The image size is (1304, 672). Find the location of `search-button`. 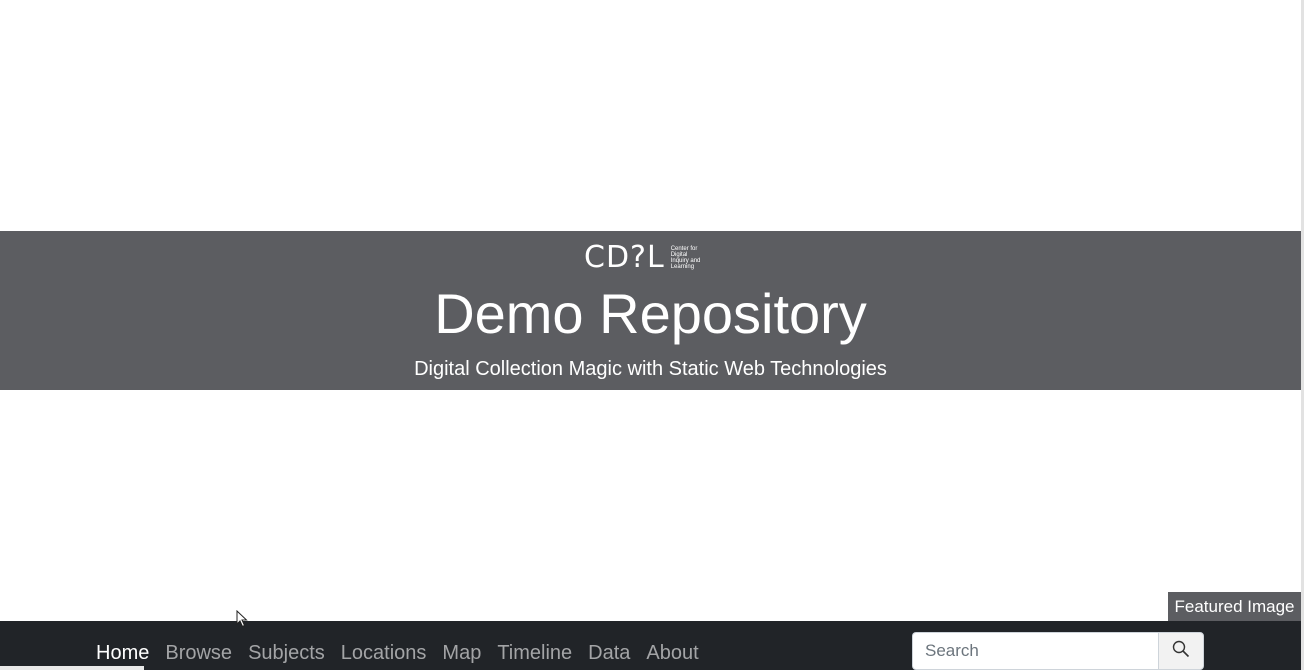

search-button is located at coordinates (1181, 651).